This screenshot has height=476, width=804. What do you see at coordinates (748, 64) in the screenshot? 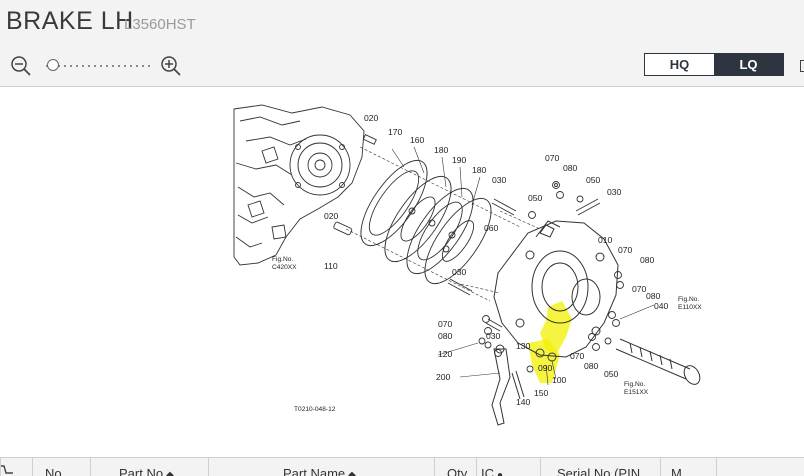
I see `quality-lq-button: LQ` at bounding box center [748, 64].